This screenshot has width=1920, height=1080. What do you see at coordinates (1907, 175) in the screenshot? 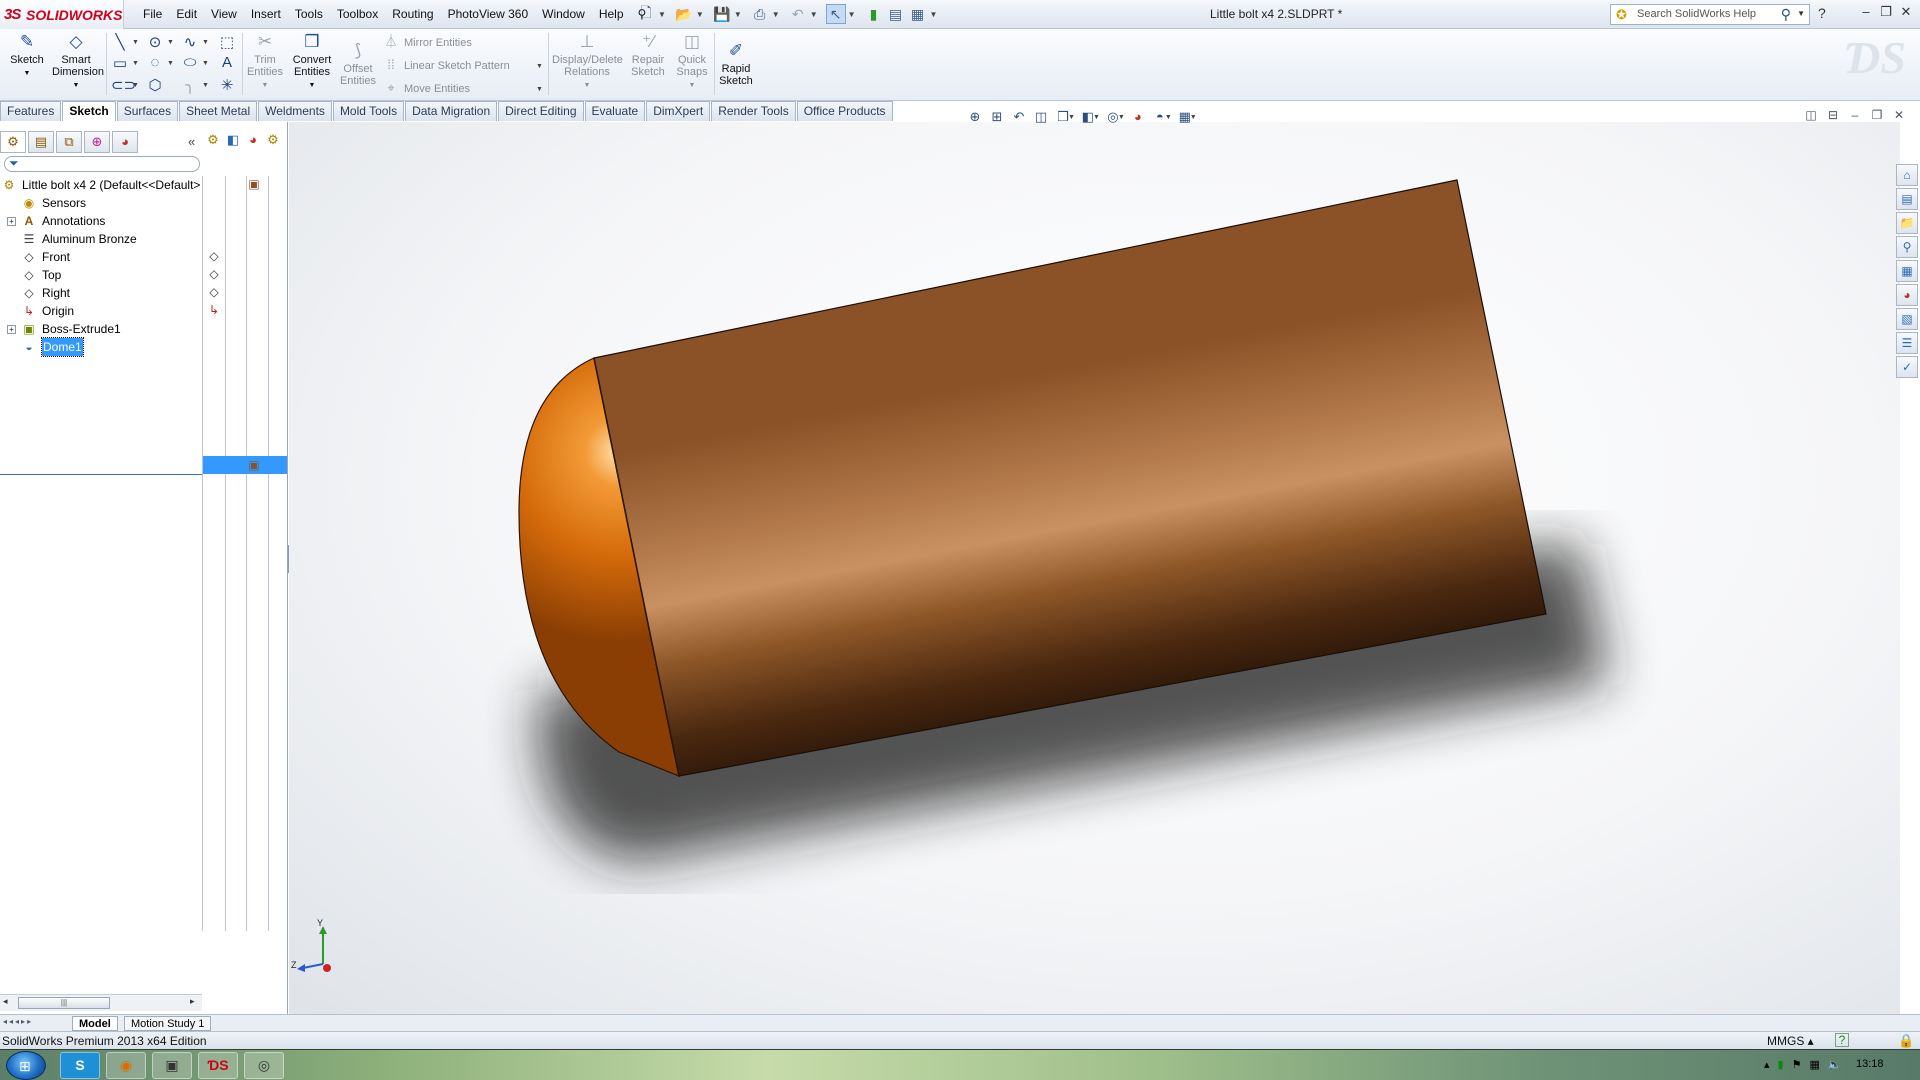
I see `solidworks-resources-icon: ⌂` at bounding box center [1907, 175].